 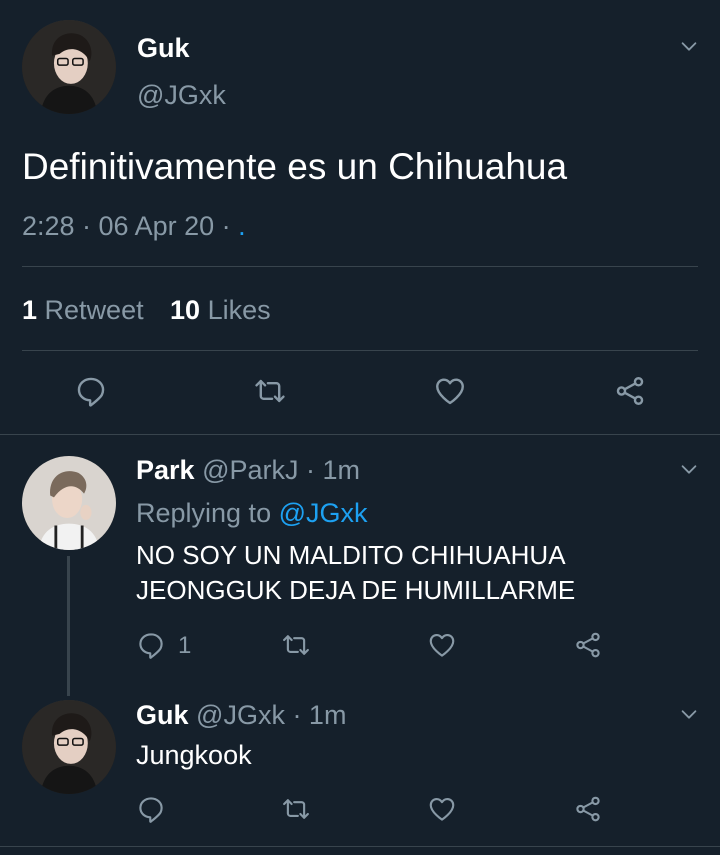 What do you see at coordinates (130, 226) in the screenshot?
I see `timestamp-text: 2:28 · 06 Apr 20 ·` at bounding box center [130, 226].